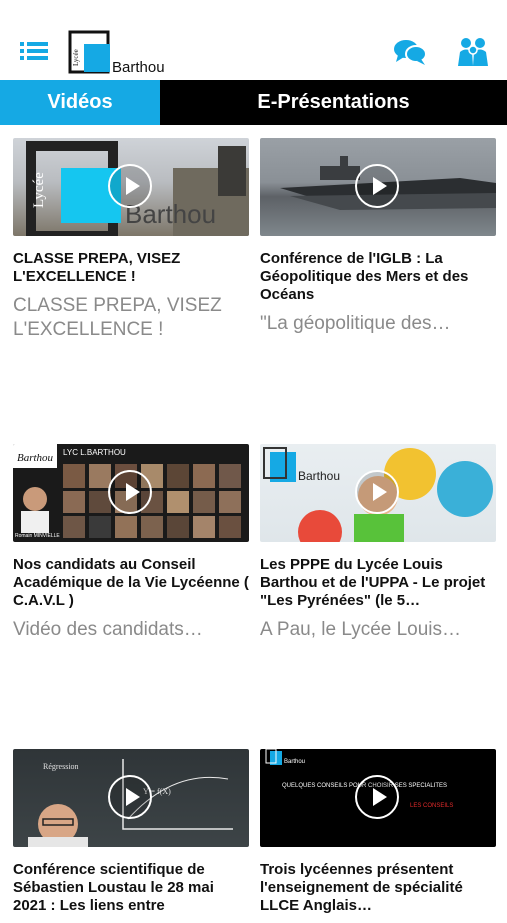  I want to click on app-header: Lycée Barthou, so click(253, 40).